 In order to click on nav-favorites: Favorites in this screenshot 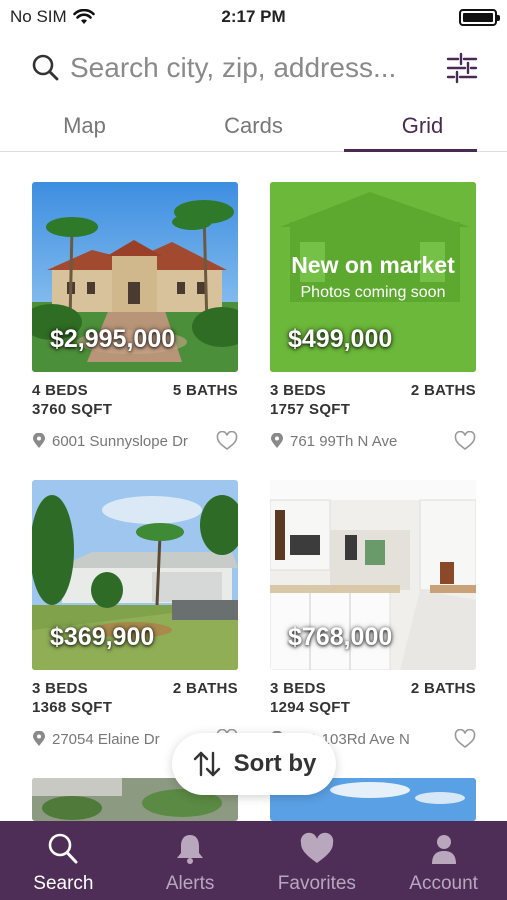, I will do `click(317, 860)`.